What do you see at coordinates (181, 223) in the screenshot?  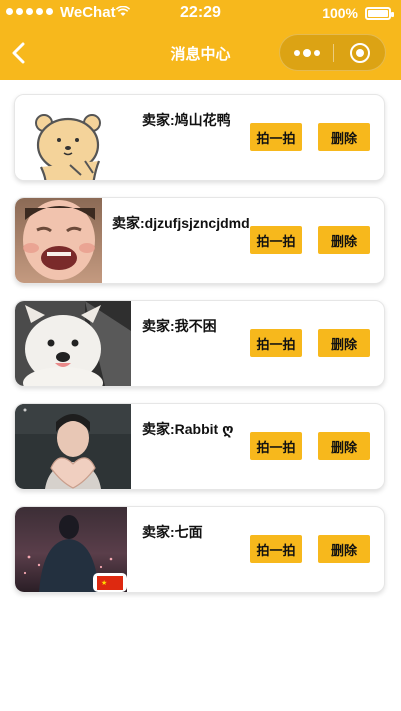 I see `seller-name: 卖家:djzufjsjzncjdmd` at bounding box center [181, 223].